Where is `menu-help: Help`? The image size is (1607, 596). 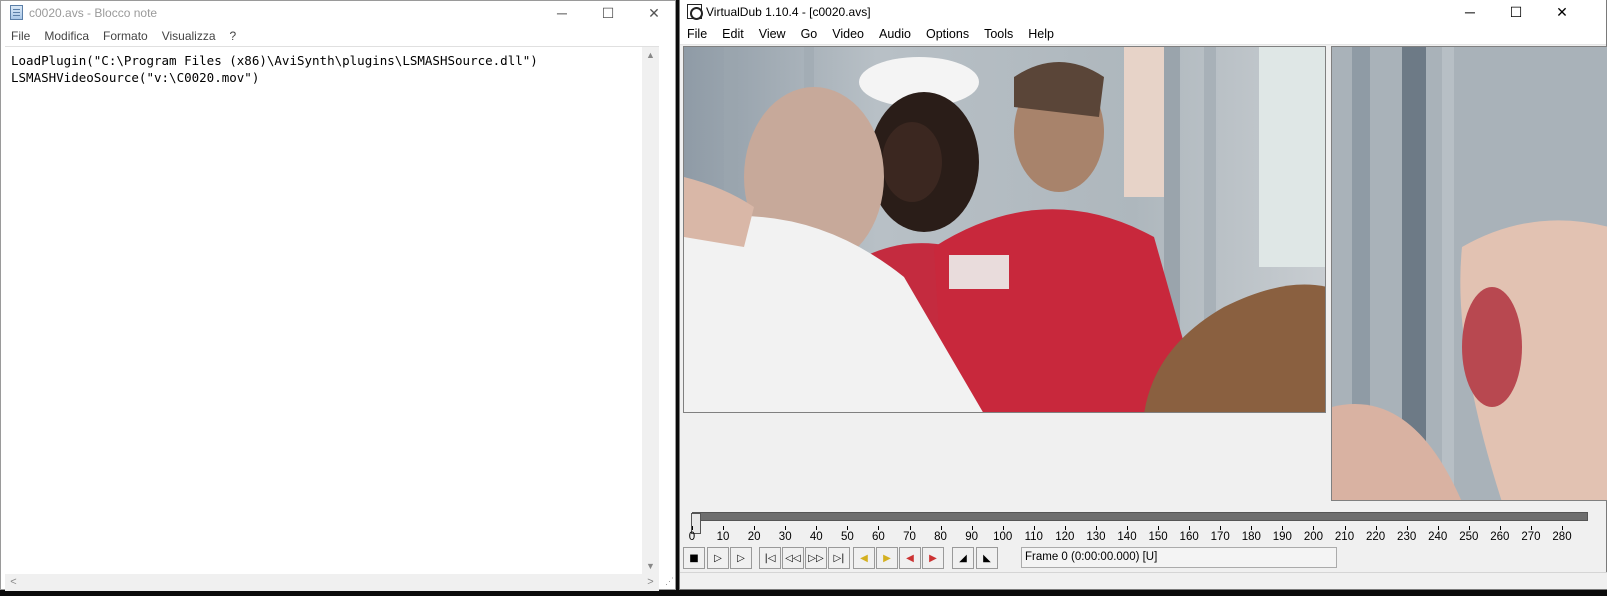
menu-help: Help is located at coordinates (1041, 34).